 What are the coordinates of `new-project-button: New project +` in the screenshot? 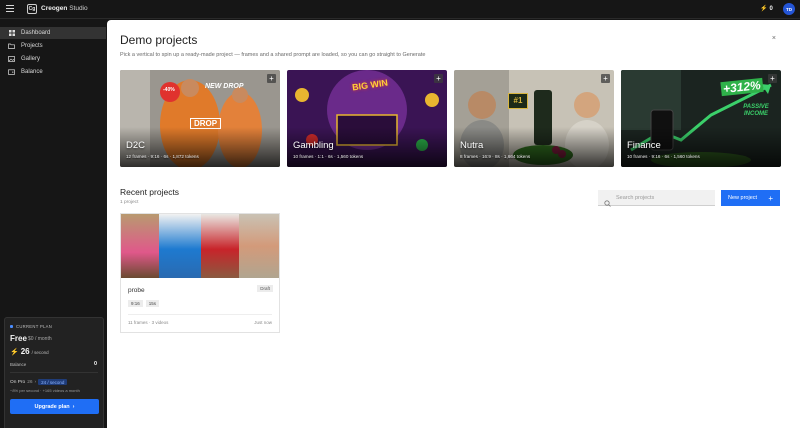 It's located at (750, 198).